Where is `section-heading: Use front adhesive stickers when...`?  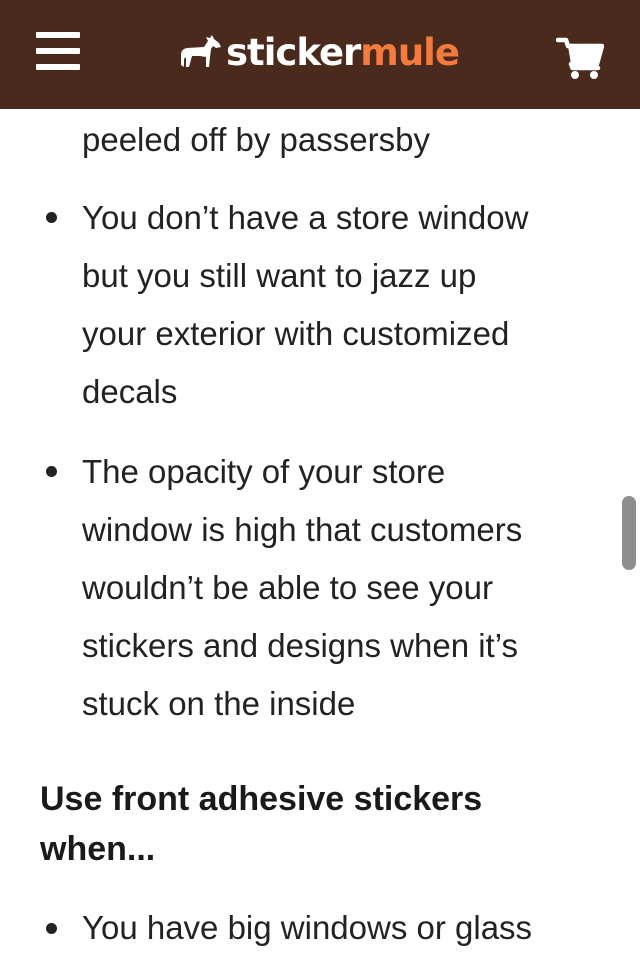
section-heading: Use front adhesive stickers when... is located at coordinates (310, 824).